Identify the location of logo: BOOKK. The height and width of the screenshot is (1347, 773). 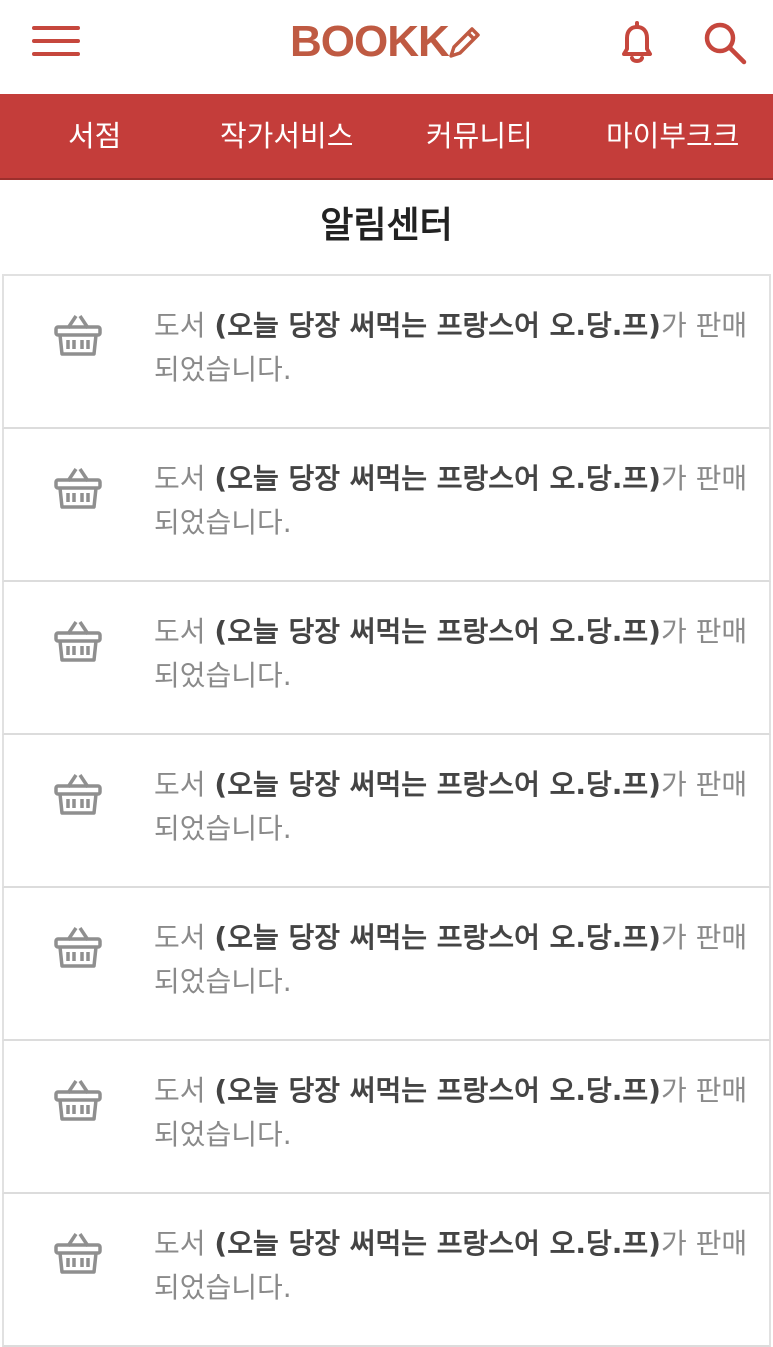
(387, 42).